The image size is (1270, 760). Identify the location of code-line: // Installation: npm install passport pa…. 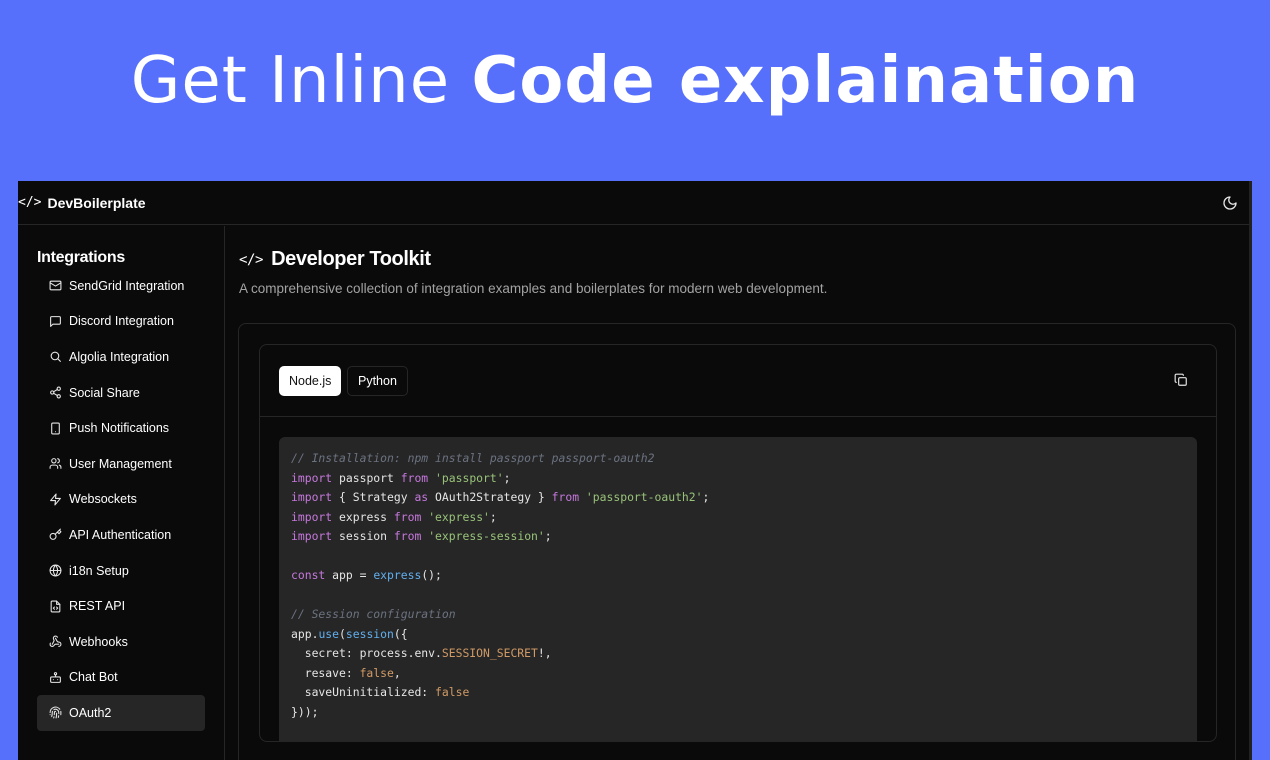
(473, 458).